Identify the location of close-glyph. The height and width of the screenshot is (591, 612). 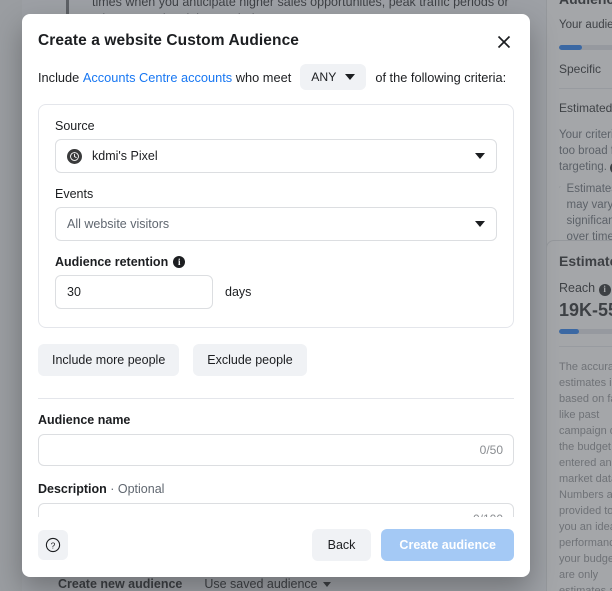
(504, 42).